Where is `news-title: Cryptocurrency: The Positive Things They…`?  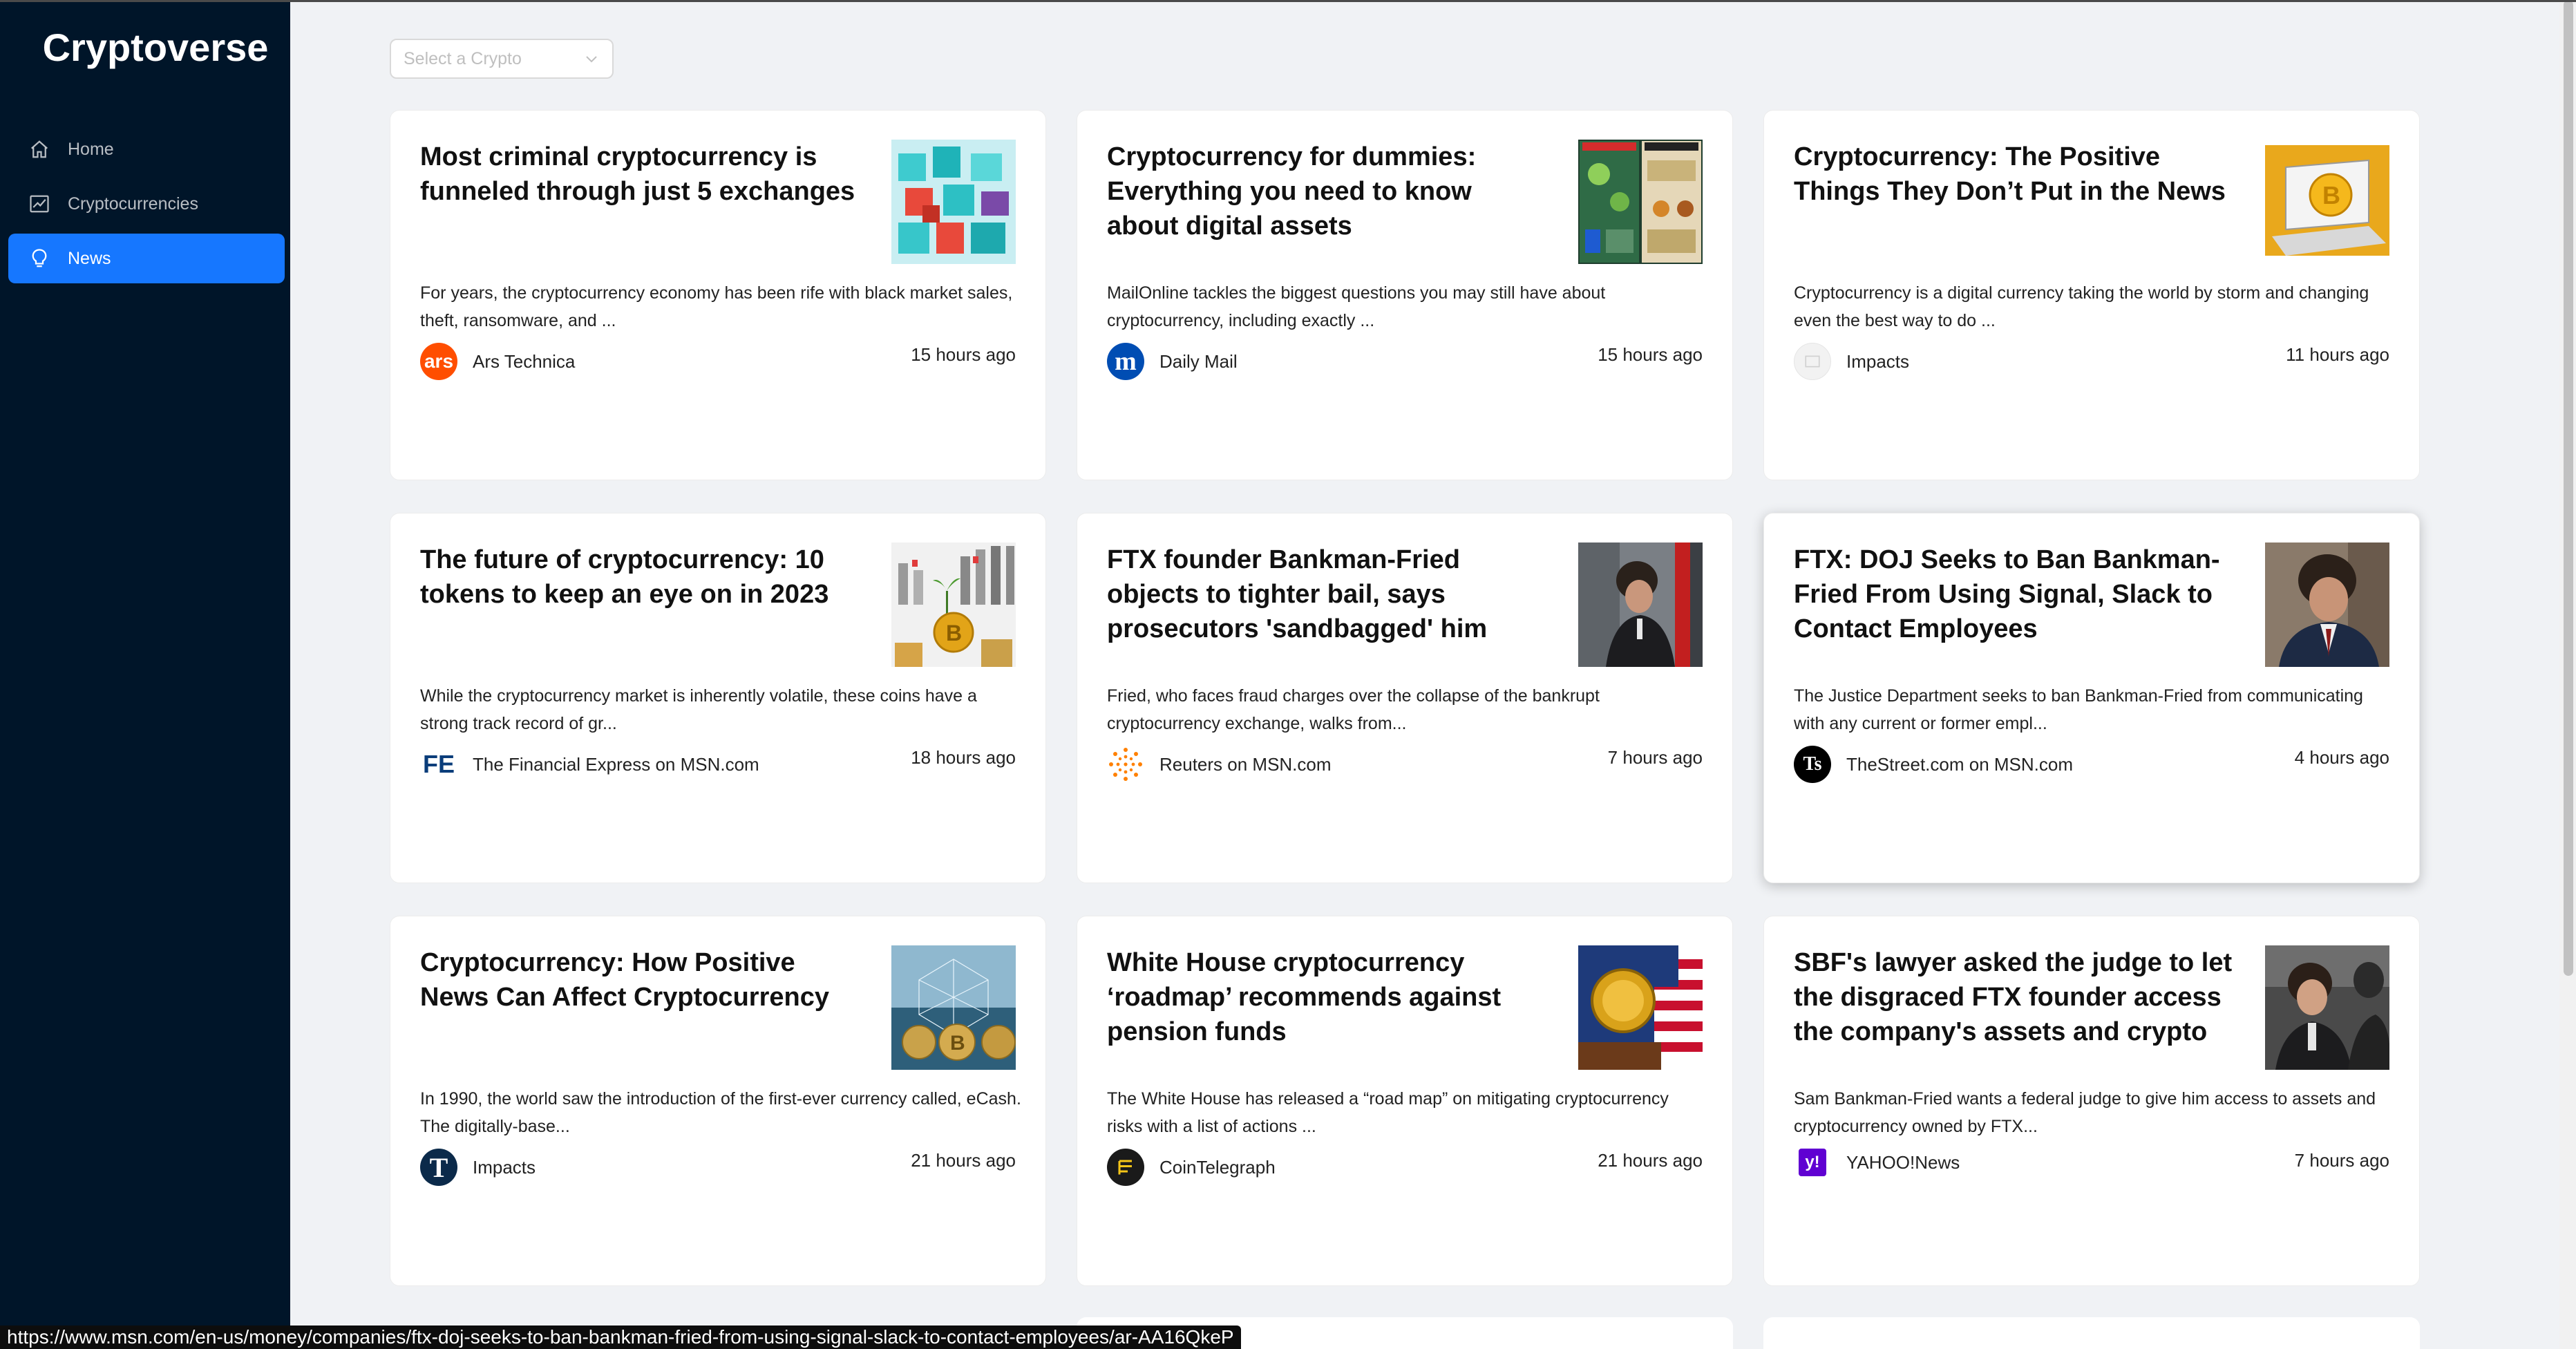 news-title: Cryptocurrency: The Positive Things They… is located at coordinates (2015, 174).